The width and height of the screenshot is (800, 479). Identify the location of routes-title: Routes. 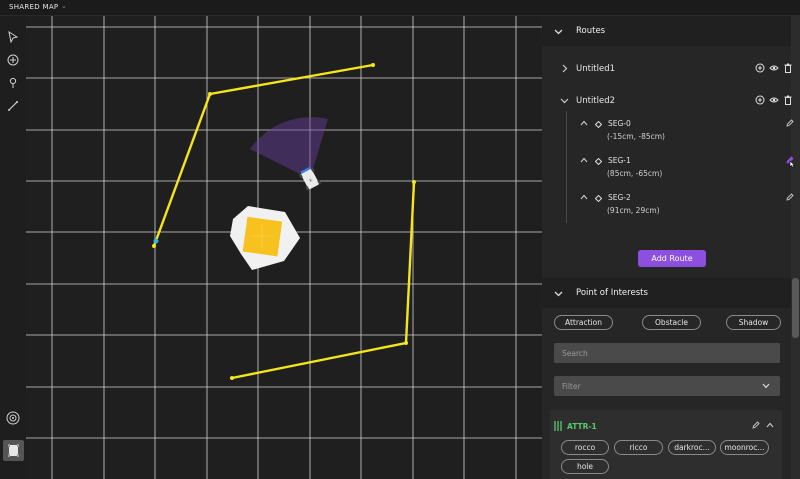
(591, 31).